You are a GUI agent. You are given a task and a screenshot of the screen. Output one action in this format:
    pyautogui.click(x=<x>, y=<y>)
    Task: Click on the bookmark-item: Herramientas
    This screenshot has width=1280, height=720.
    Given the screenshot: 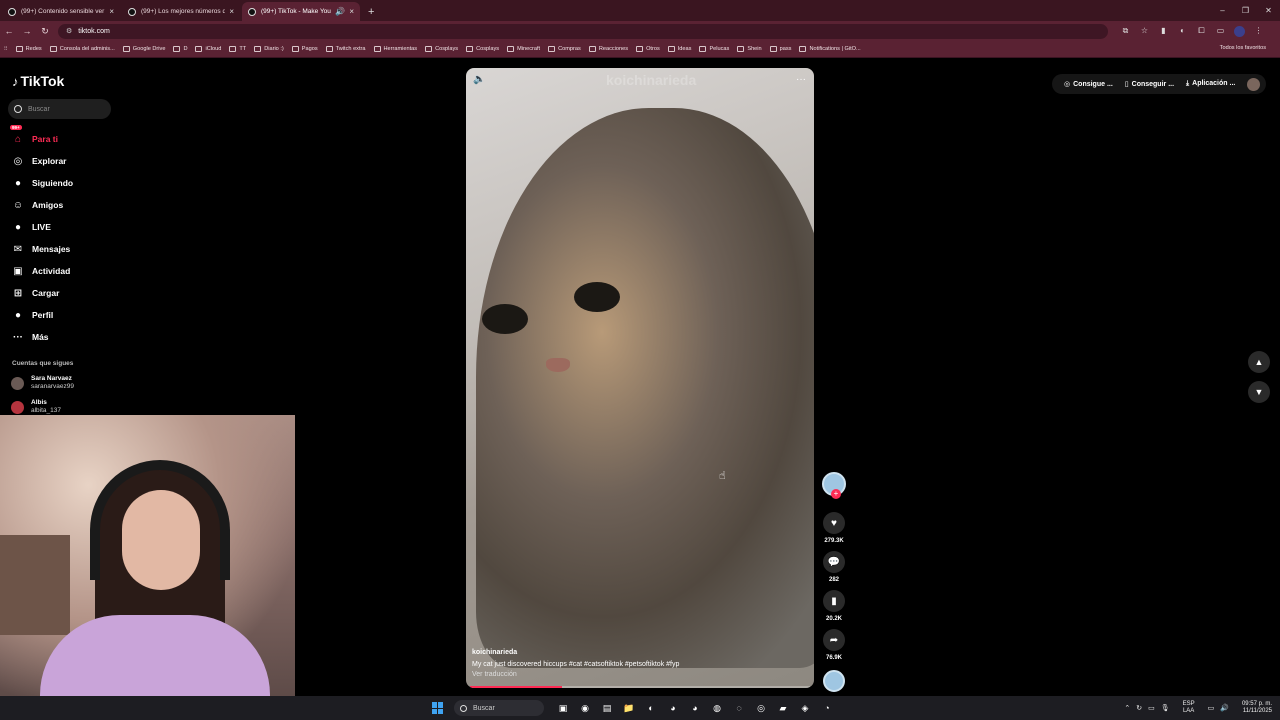 What is the action you would take?
    pyautogui.click(x=395, y=49)
    